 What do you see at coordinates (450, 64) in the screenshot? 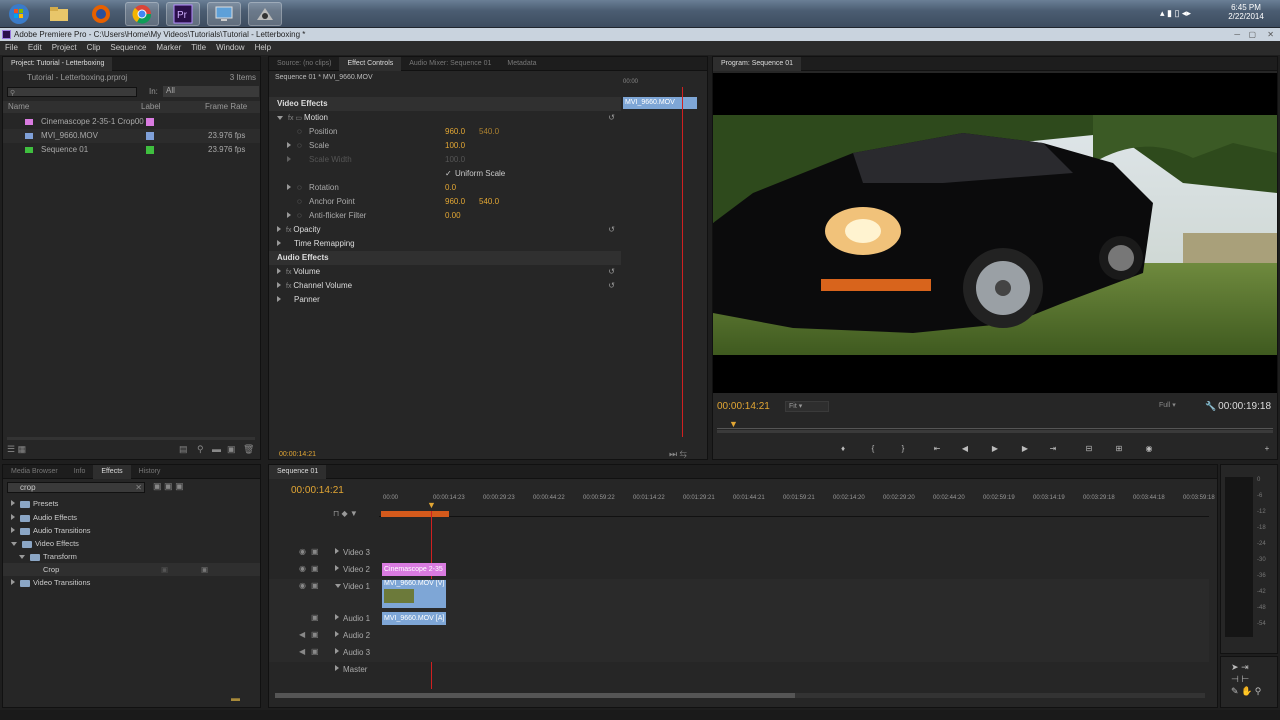
I see `tab-audio-mixer: Audio Mixer: Sequence 01` at bounding box center [450, 64].